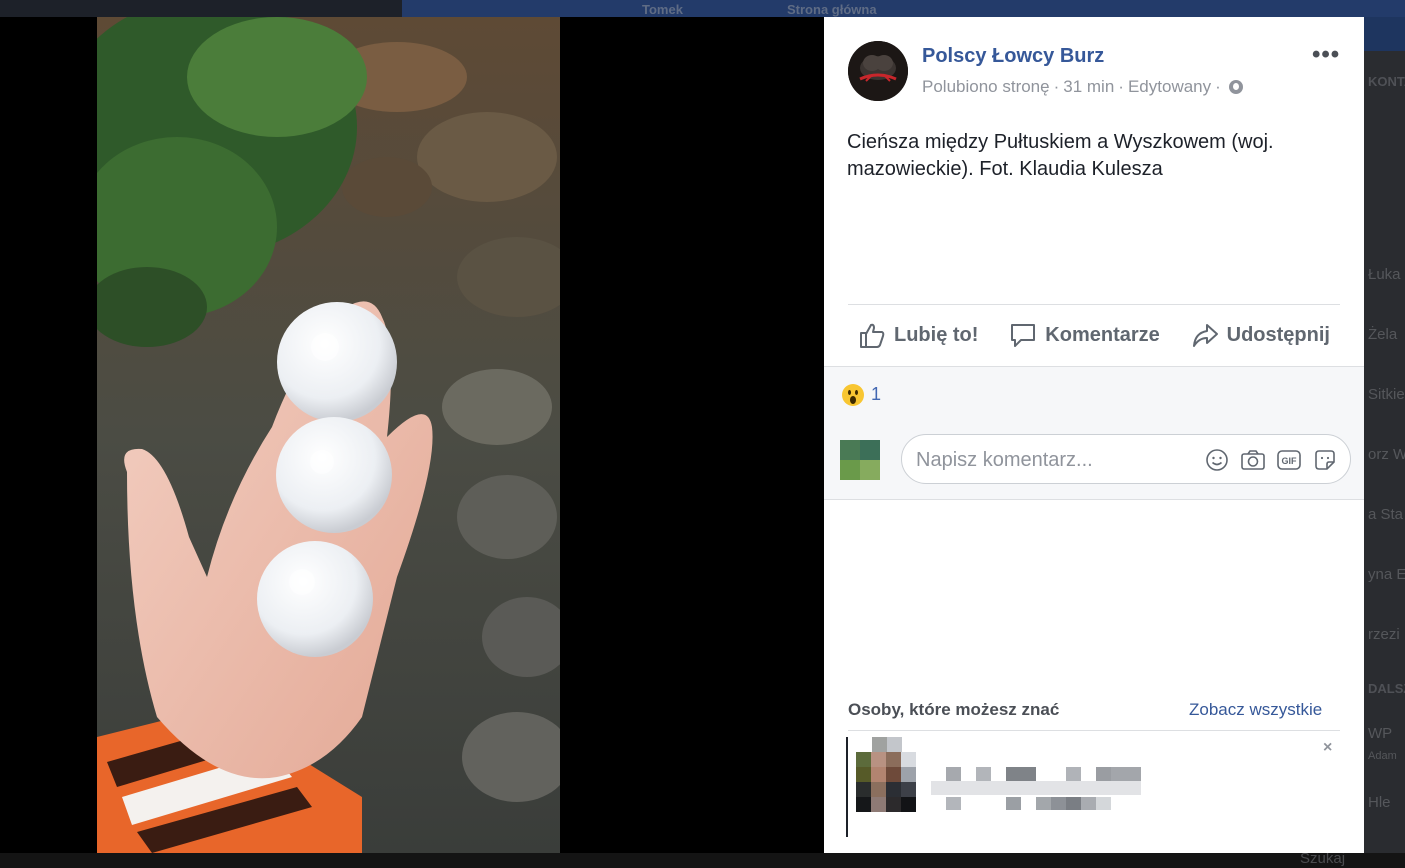 This screenshot has width=1405, height=868. Describe the element at coordinates (936, 334) in the screenshot. I see `like-label: Lubię to!` at that location.